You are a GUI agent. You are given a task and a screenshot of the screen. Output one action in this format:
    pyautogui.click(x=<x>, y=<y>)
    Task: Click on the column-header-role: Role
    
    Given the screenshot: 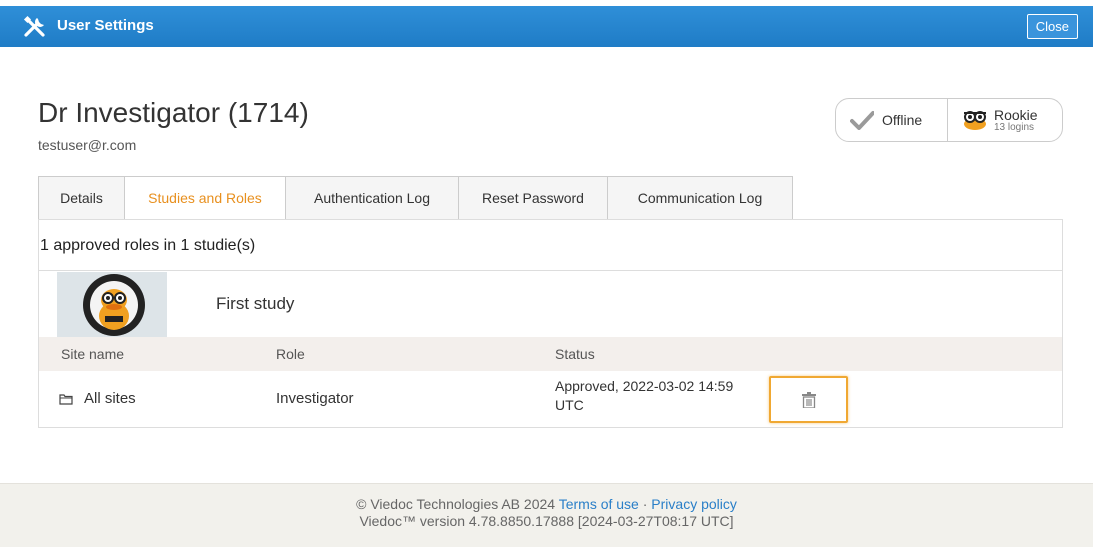 What is the action you would take?
    pyautogui.click(x=290, y=354)
    